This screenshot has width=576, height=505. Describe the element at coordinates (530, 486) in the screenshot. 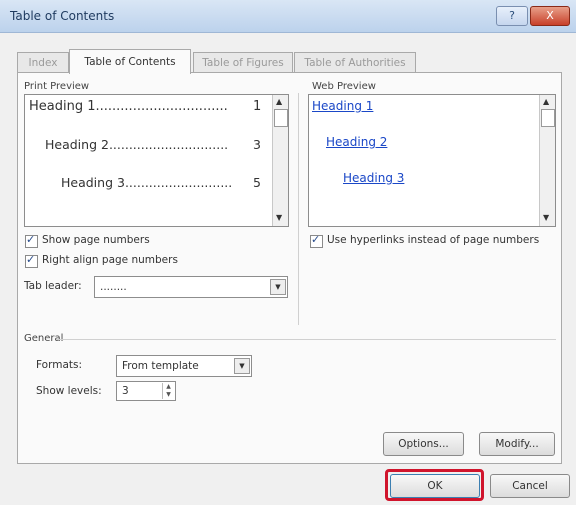

I see `cancel-button: Cancel` at that location.